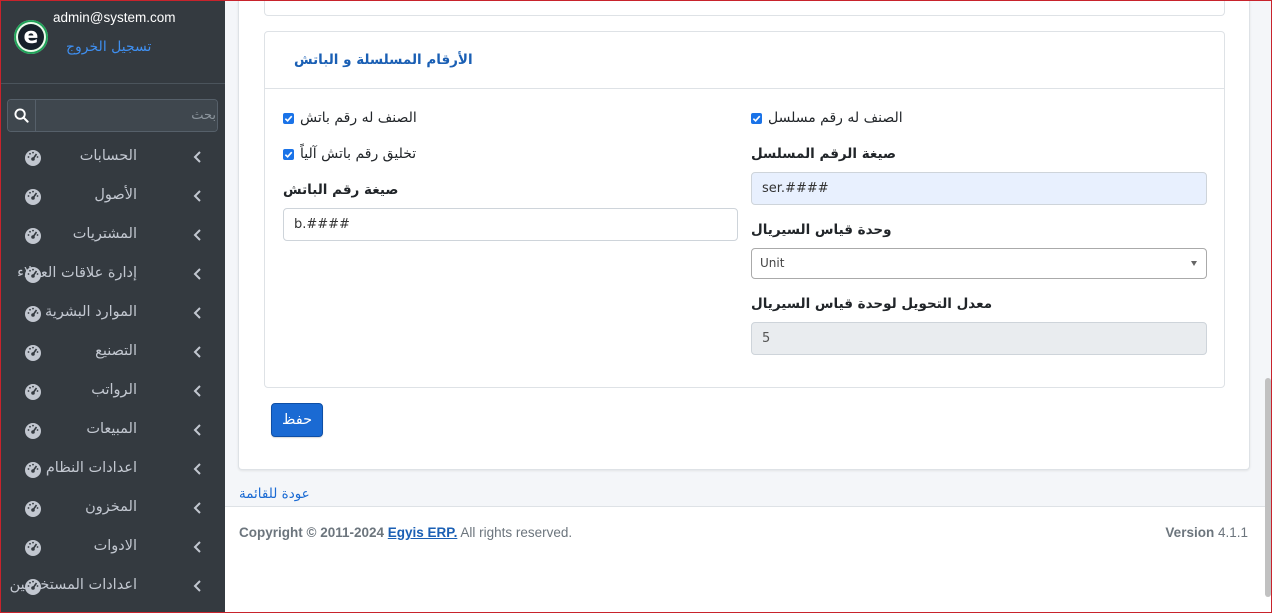  I want to click on batch-format-label: صيغة رقم الباتش, so click(341, 190).